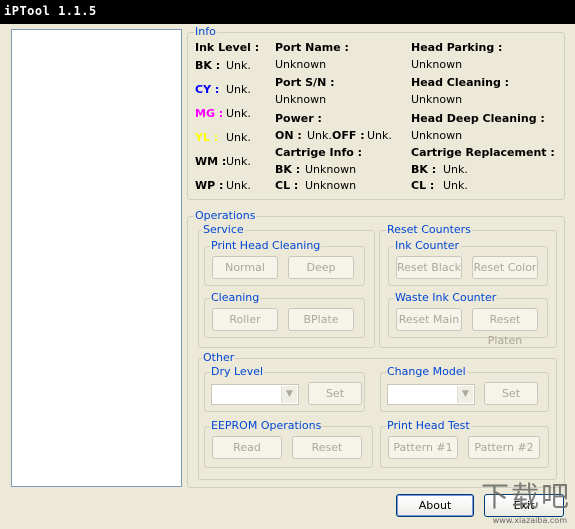 This screenshot has width=575, height=529. I want to click on pattern-1-button: Pattern #1, so click(423, 447).